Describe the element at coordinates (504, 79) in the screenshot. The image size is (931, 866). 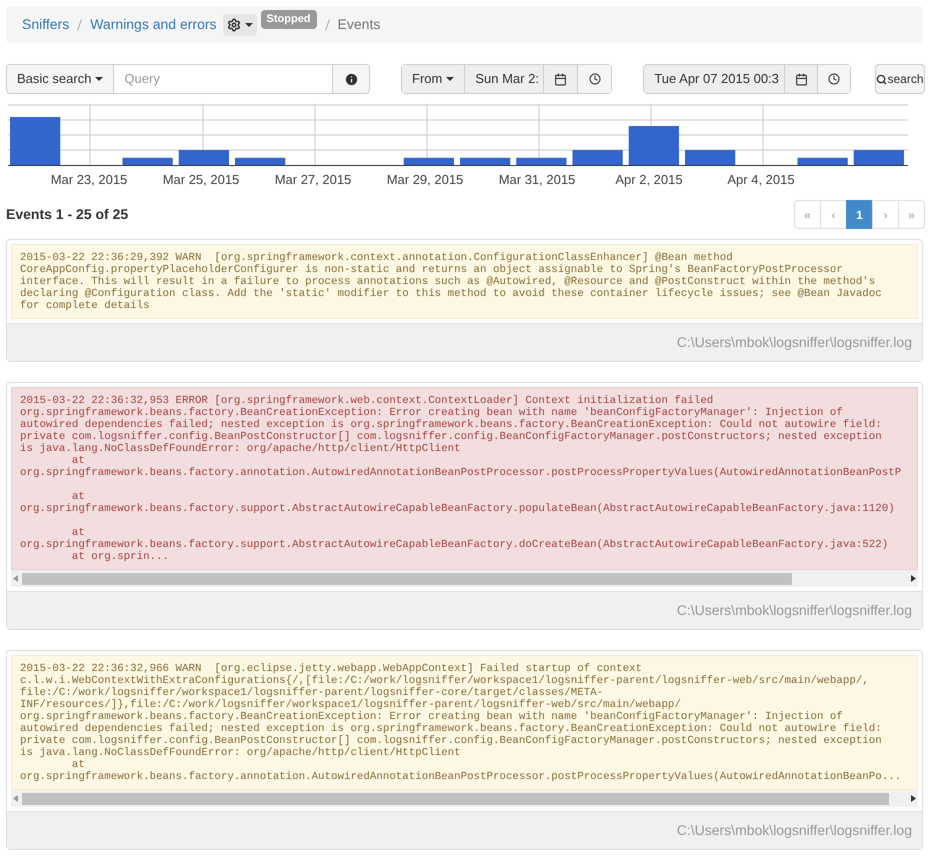
I see `from-date-field: Sun Mar 2:` at that location.